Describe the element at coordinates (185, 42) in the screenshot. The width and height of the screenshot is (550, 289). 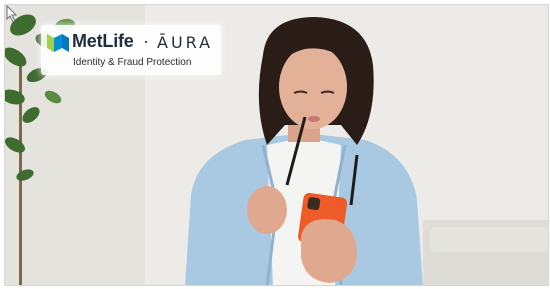
I see `aura-wordmark: ĀURA` at that location.